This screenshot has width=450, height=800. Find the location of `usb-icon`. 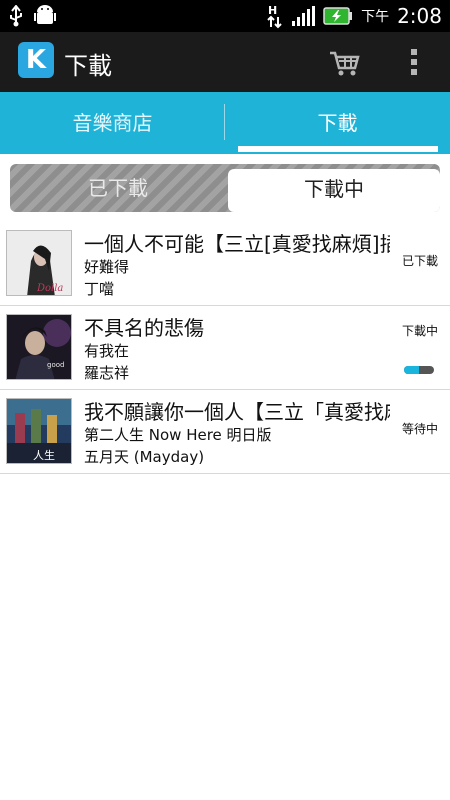

usb-icon is located at coordinates (16, 16).